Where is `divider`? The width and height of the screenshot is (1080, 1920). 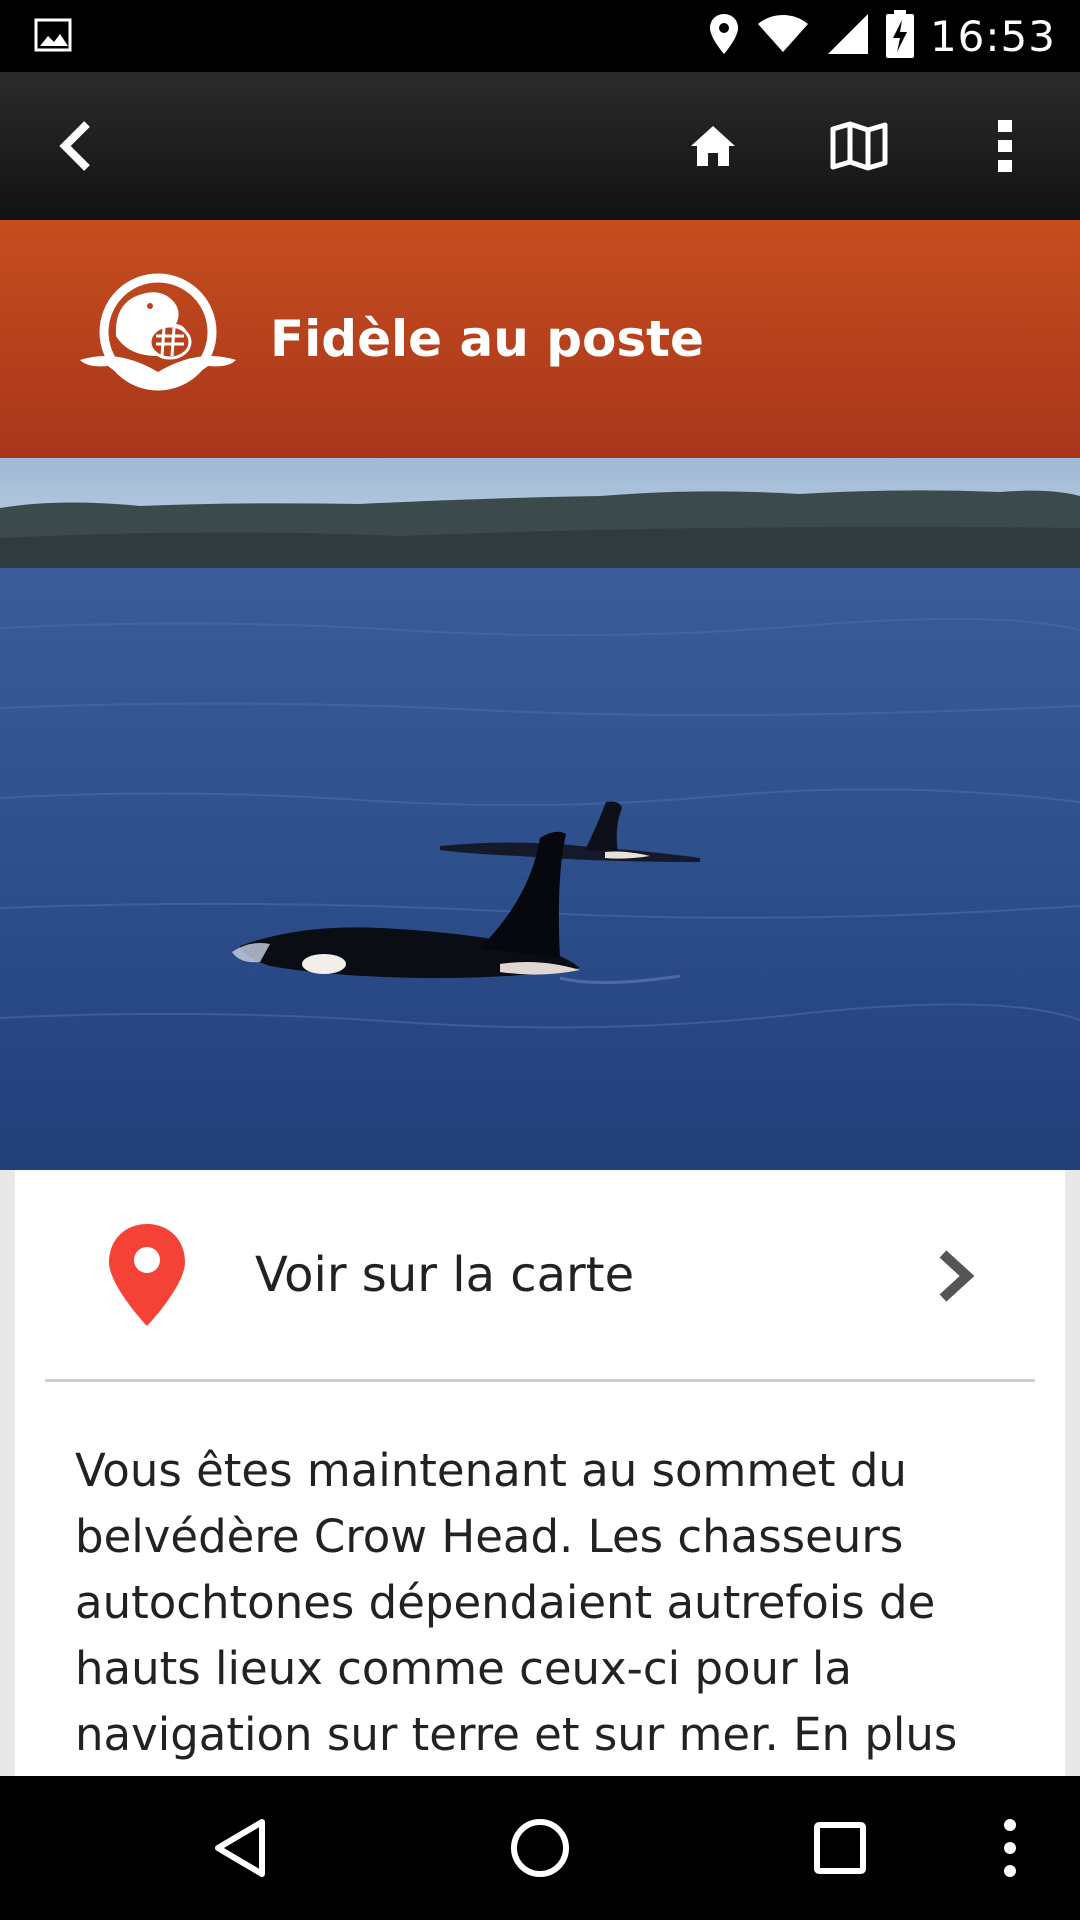 divider is located at coordinates (540, 1380).